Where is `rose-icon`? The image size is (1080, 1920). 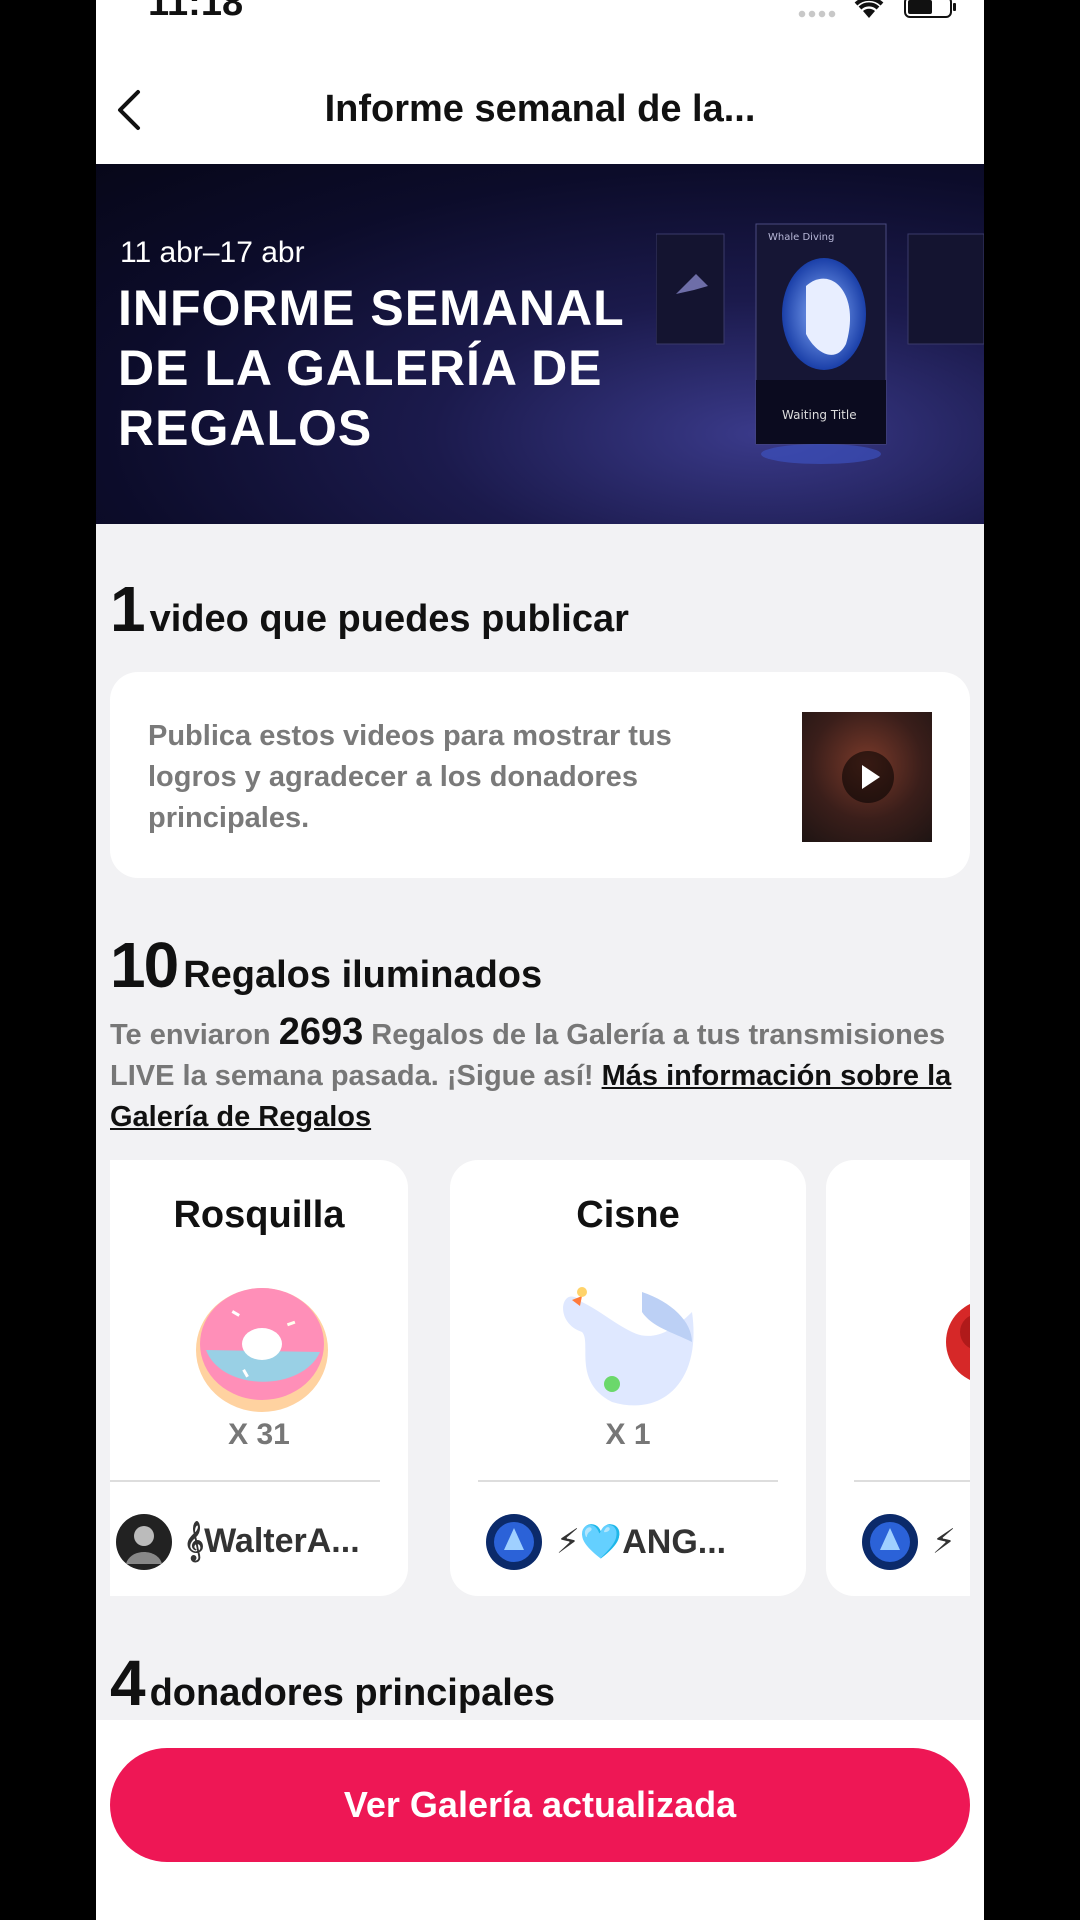
rose-icon is located at coordinates (958, 1342).